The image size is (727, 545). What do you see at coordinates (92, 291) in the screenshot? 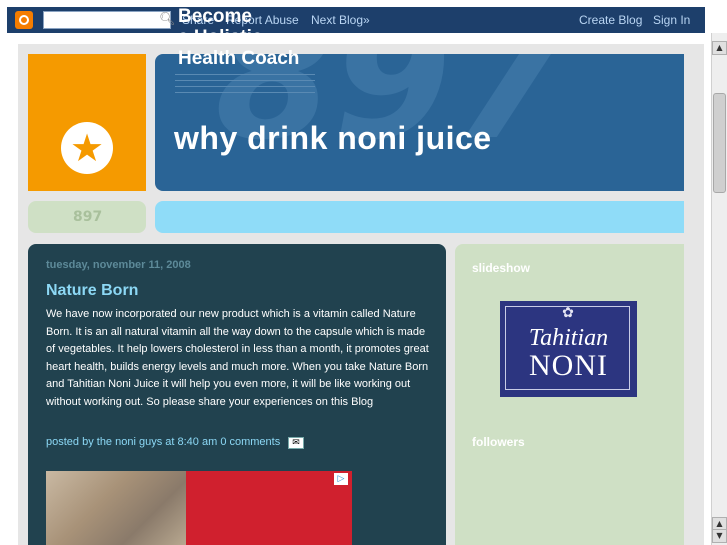
I see `post-title: Nature Born` at bounding box center [92, 291].